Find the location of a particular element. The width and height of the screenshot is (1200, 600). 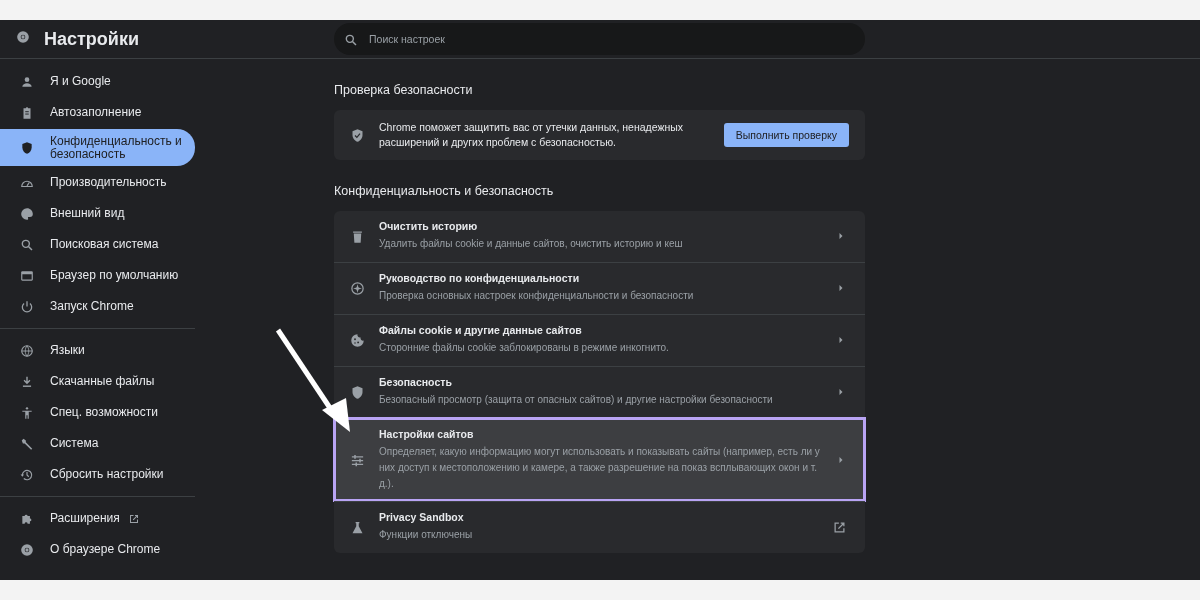

sidebar-item: Языки is located at coordinates (97, 350).